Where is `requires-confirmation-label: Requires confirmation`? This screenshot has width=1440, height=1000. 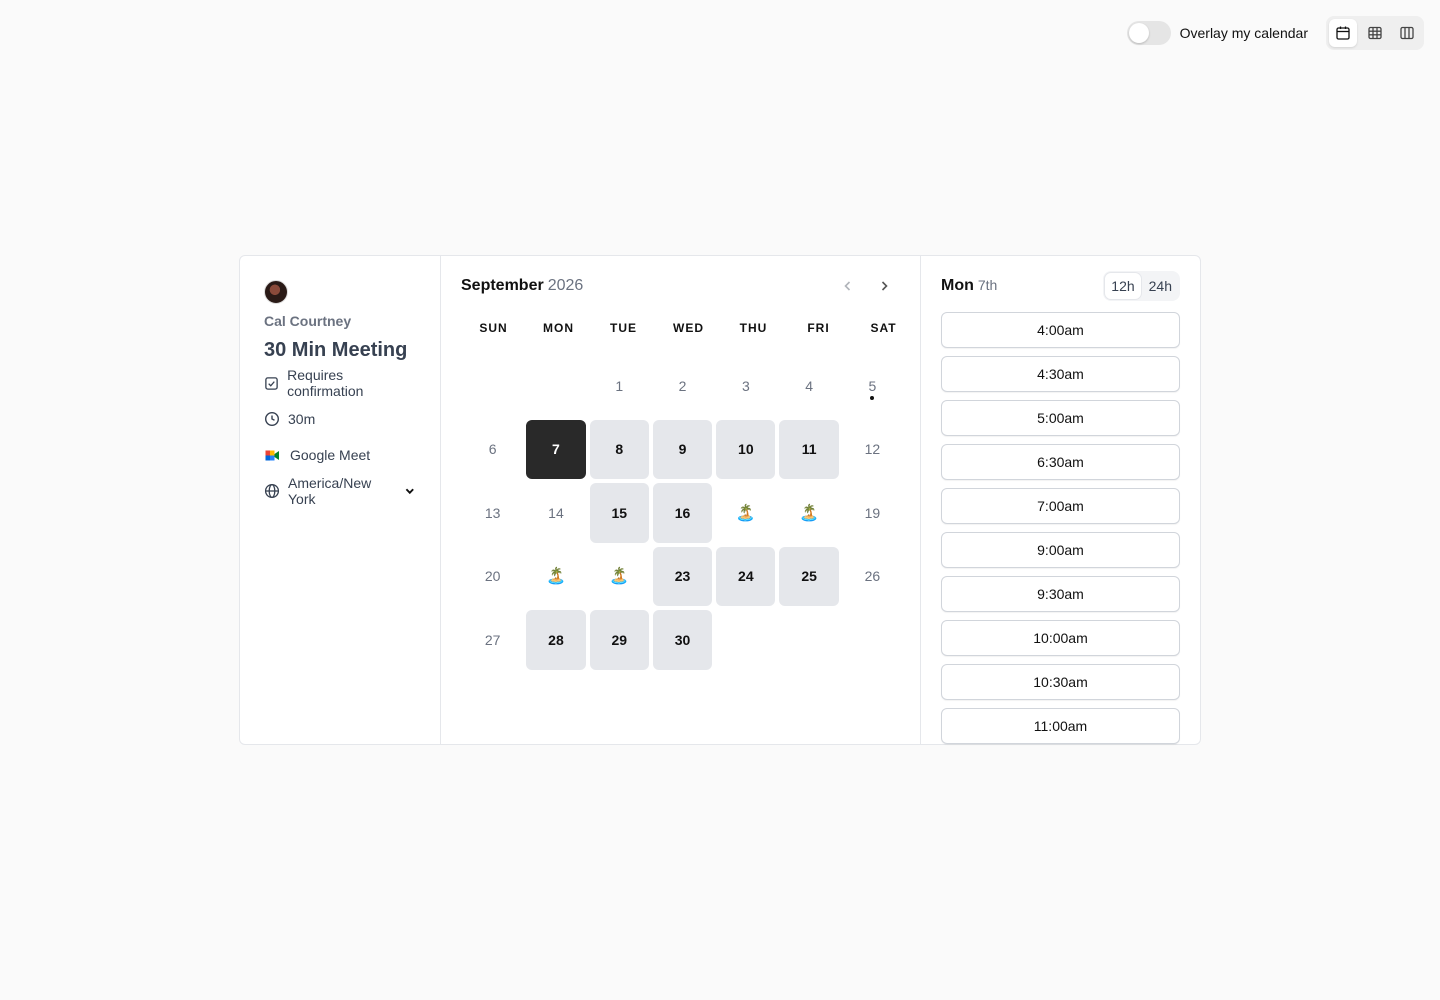
requires-confirmation-label: Requires confirmation is located at coordinates (325, 383).